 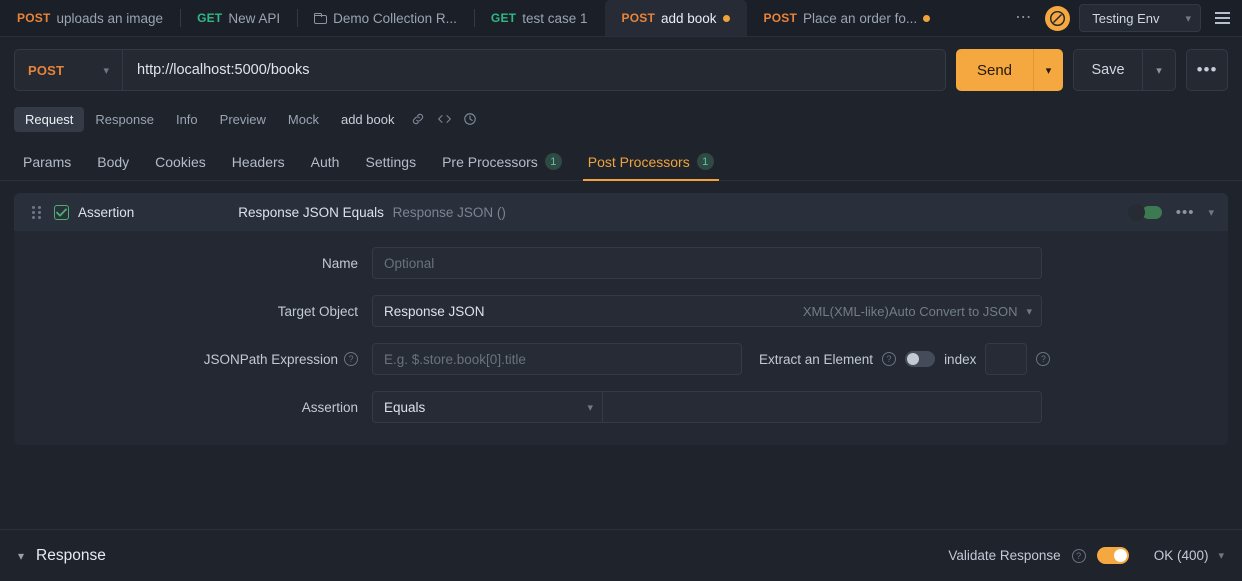 I want to click on tab-overflow-icon: ⋯, so click(x=1023, y=18).